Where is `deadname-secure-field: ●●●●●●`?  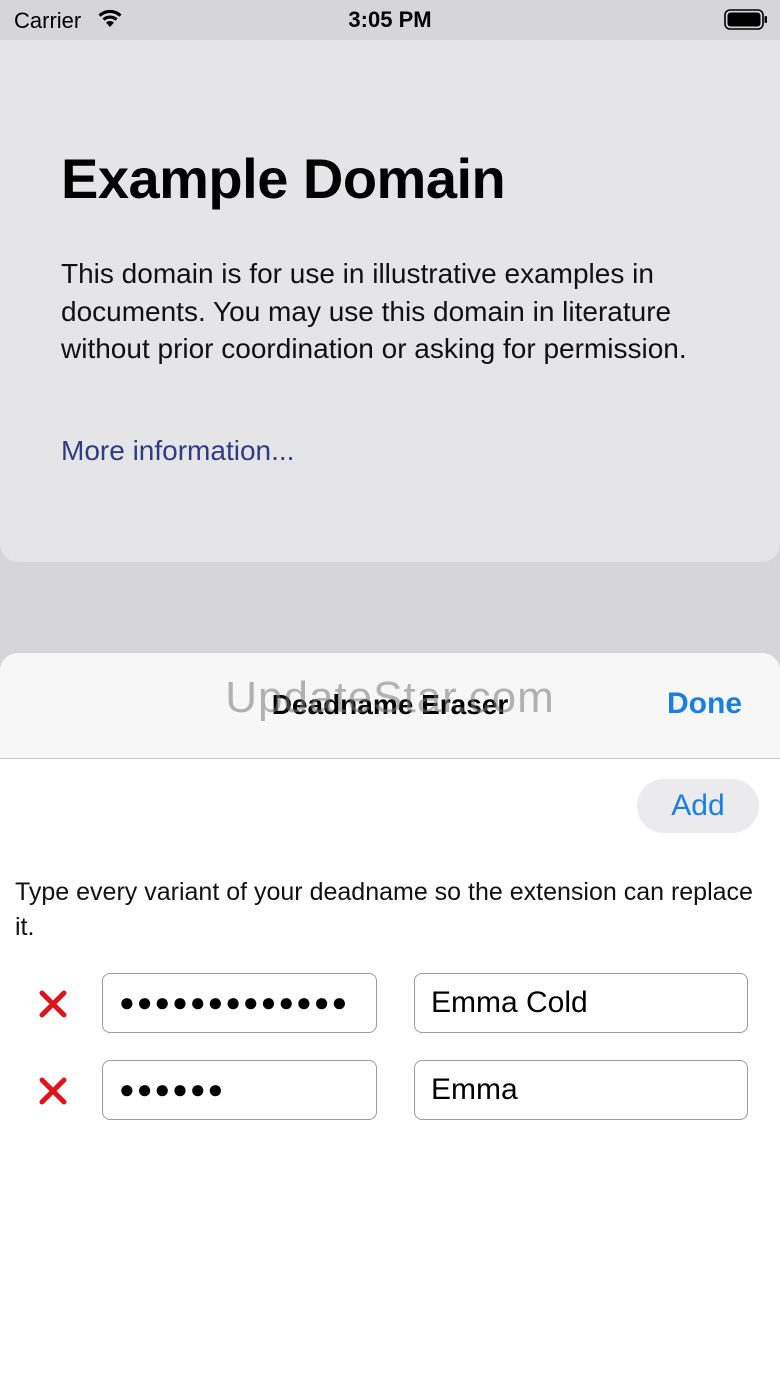 deadname-secure-field: ●●●●●● is located at coordinates (239, 1090).